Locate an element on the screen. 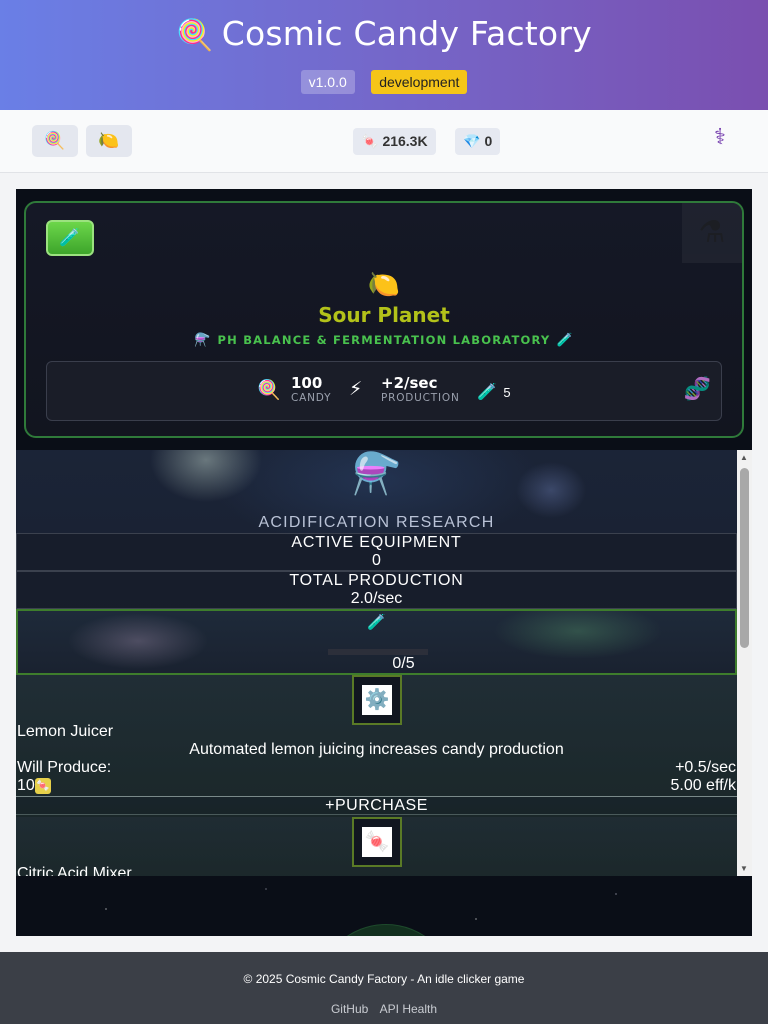  toolbar: 🍭 🍋 🍬 216.3K 💎 0 is located at coordinates (384, 141).